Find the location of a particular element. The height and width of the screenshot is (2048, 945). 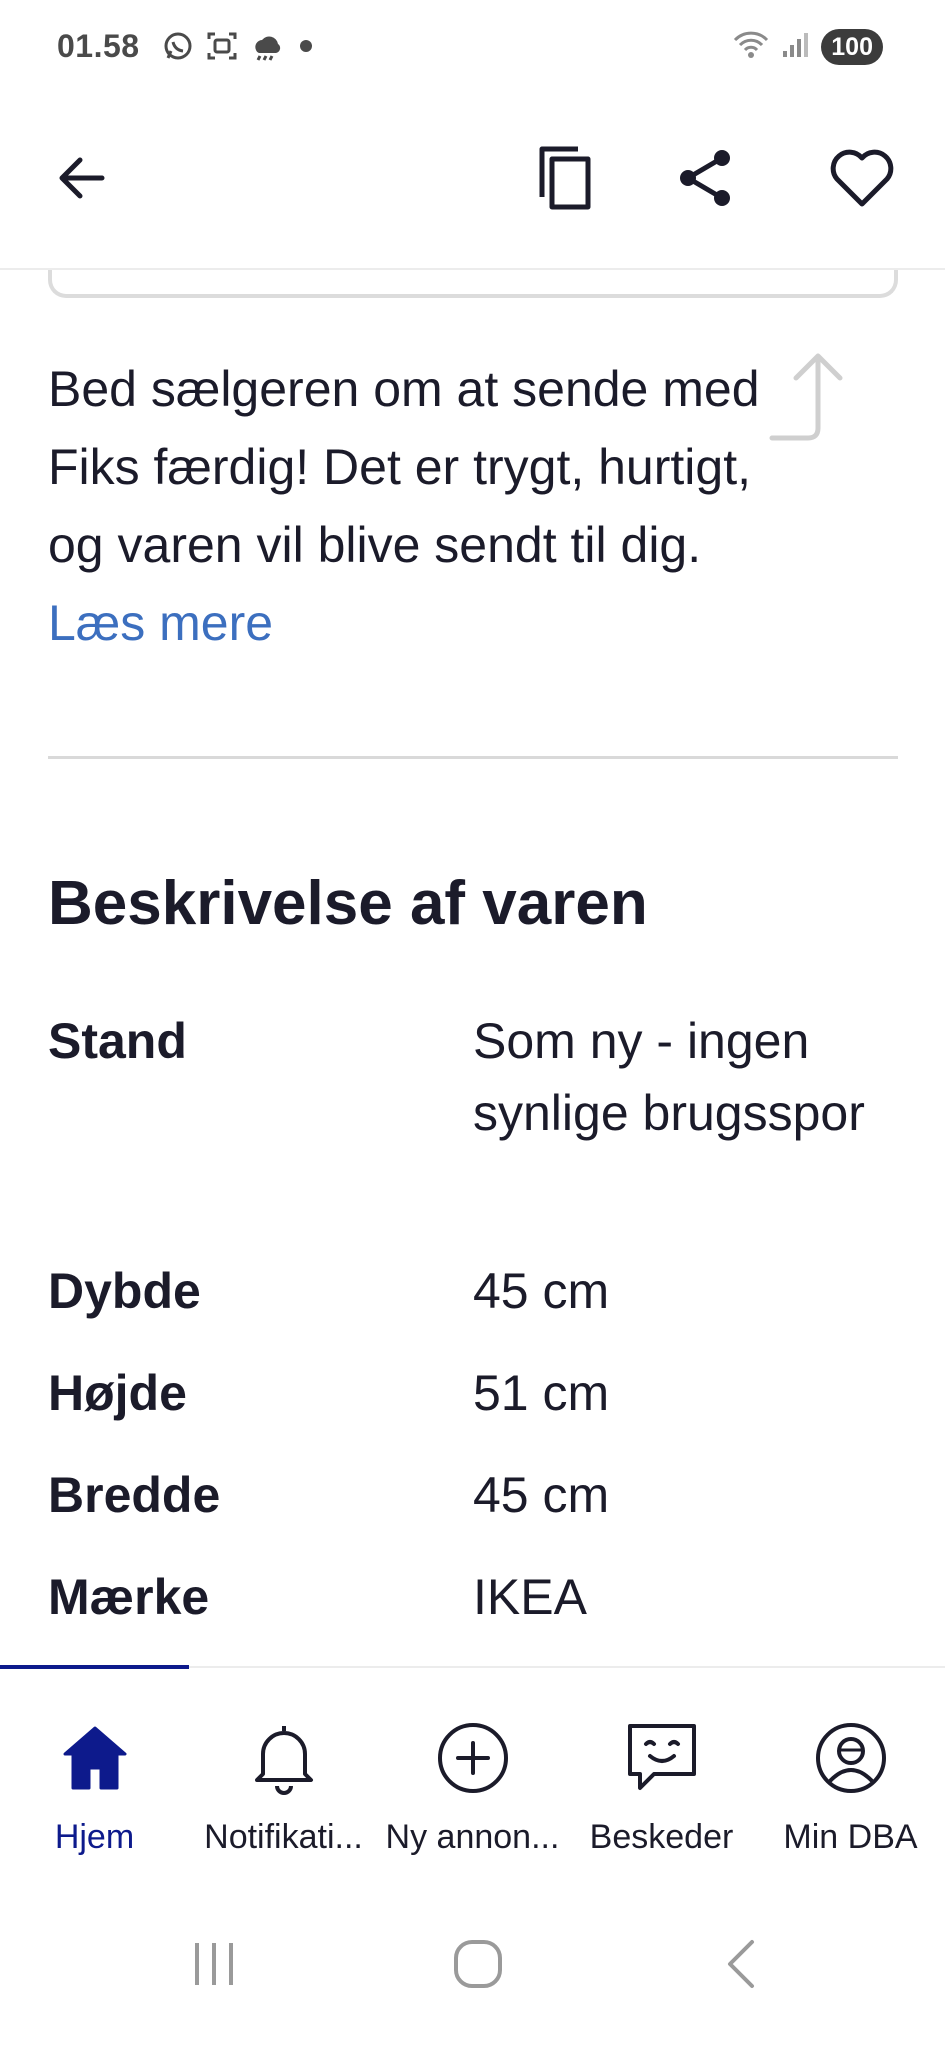

spec-label: Bredde is located at coordinates (134, 1495).